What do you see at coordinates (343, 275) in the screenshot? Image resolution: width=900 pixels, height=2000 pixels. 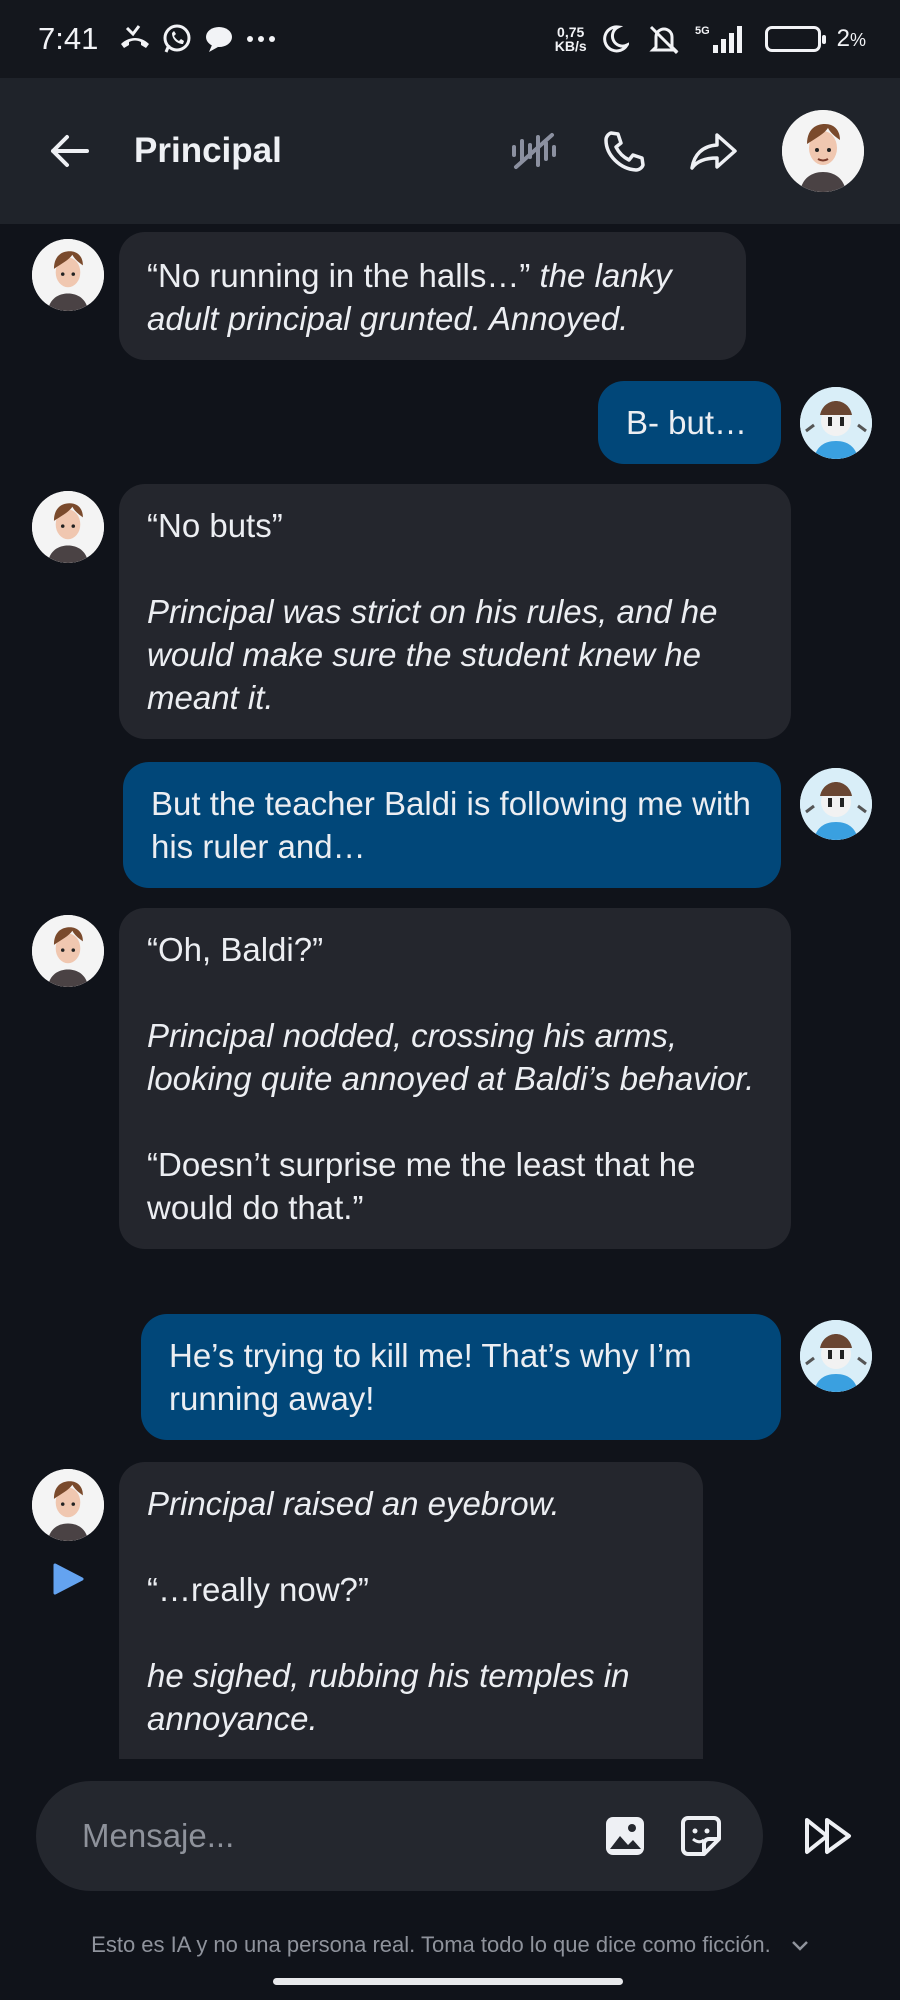 I see `message-text: “No running in the halls…”` at bounding box center [343, 275].